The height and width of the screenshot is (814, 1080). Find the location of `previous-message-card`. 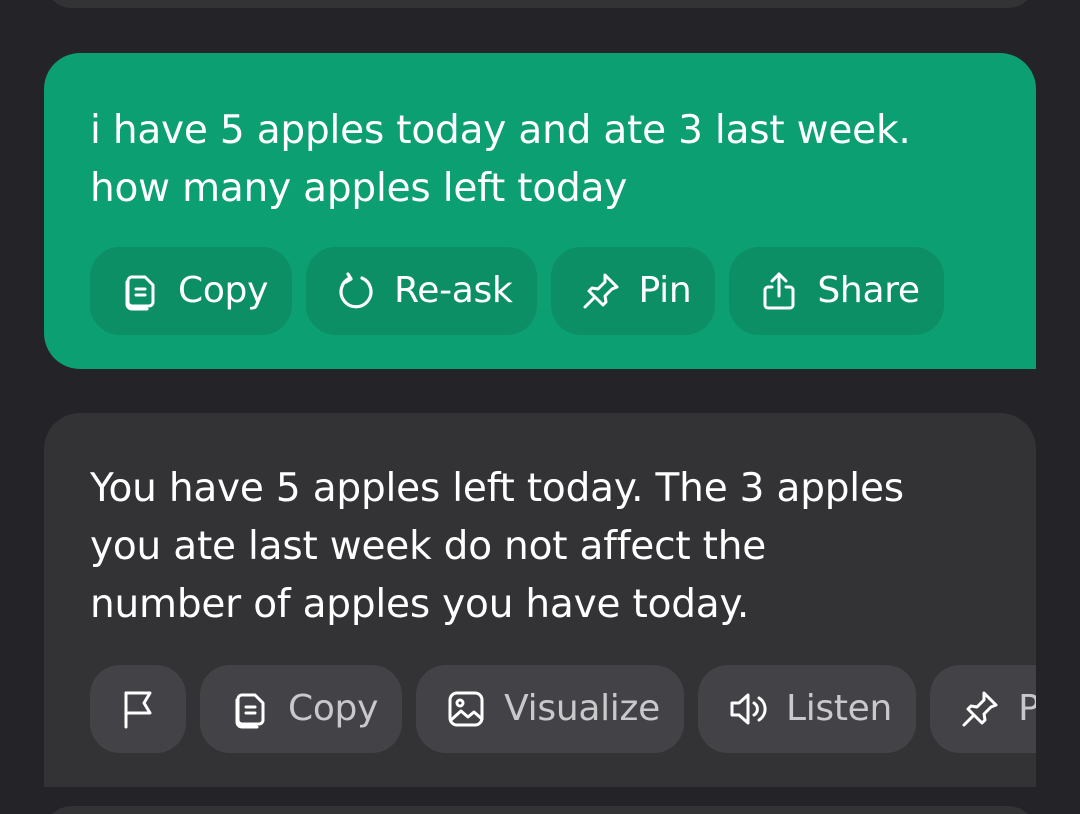

previous-message-card is located at coordinates (540, 4).